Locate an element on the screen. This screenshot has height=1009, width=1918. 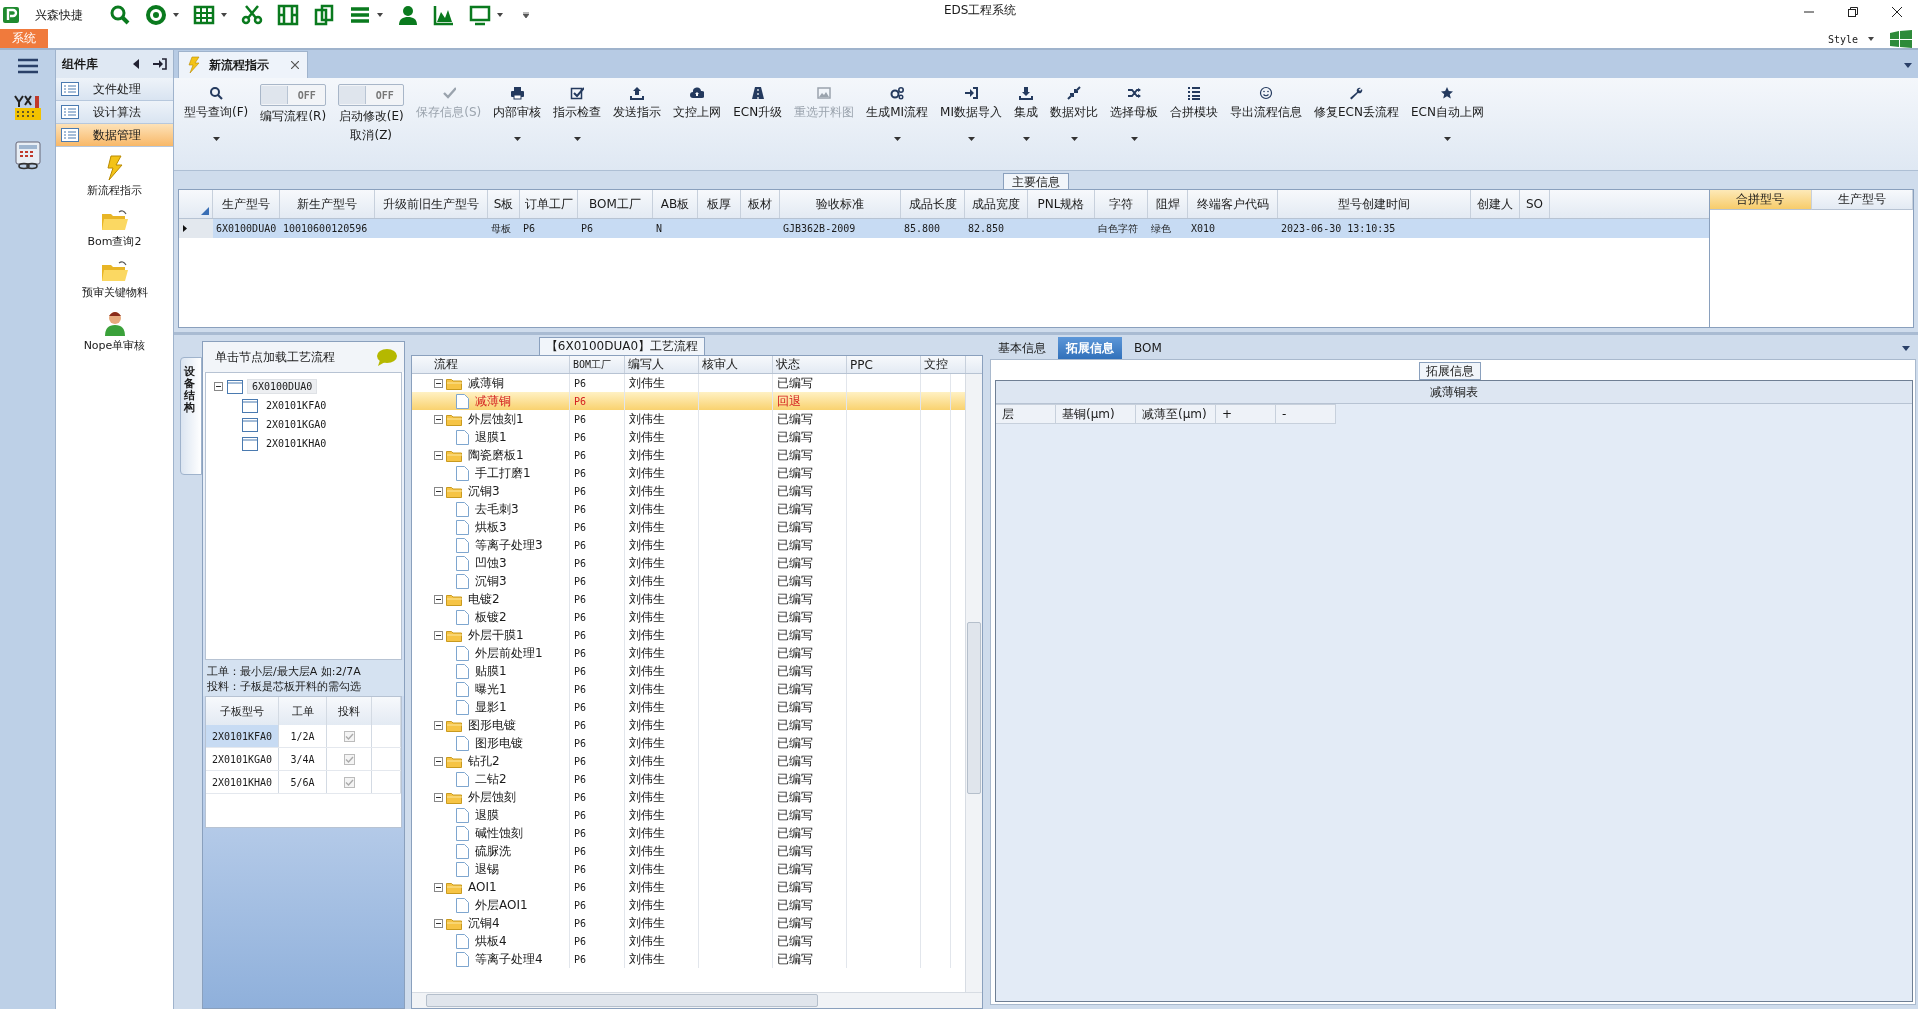
style-menu: Style is located at coordinates (1842, 39).